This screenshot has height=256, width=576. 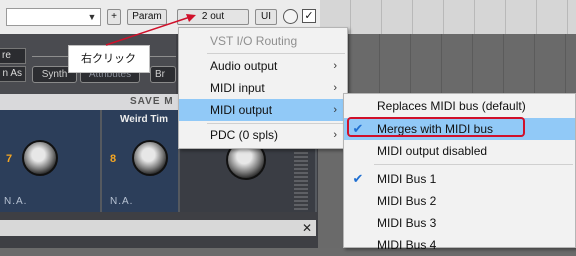 What do you see at coordinates (407, 201) in the screenshot?
I see `submenu-item-label: MIDI Bus 2` at bounding box center [407, 201].